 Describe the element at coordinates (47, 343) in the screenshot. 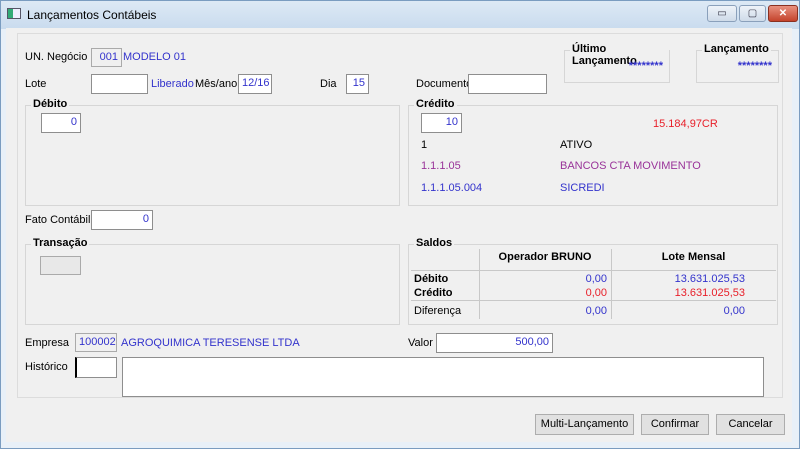

I see `empresa-label: Empresa` at that location.